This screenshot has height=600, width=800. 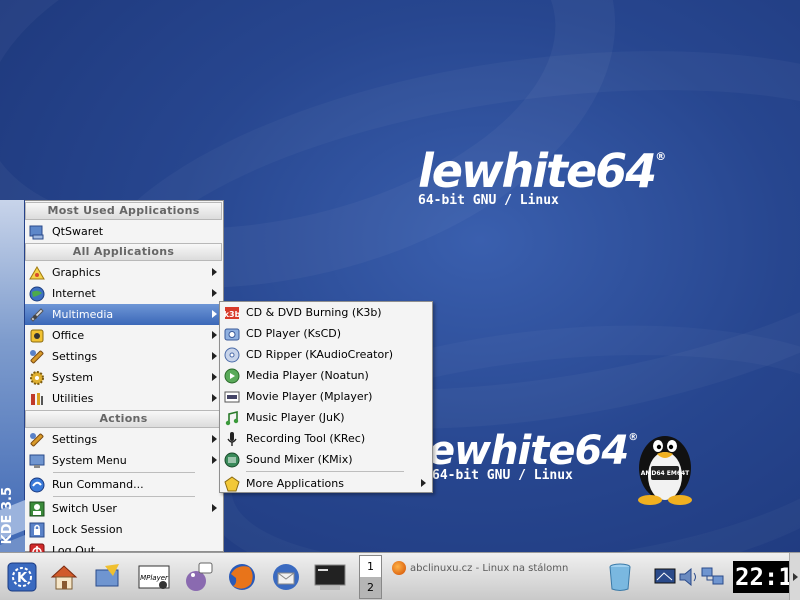 What do you see at coordinates (306, 438) in the screenshot?
I see `submenu-item-label: Recording Tool (KRec)` at bounding box center [306, 438].